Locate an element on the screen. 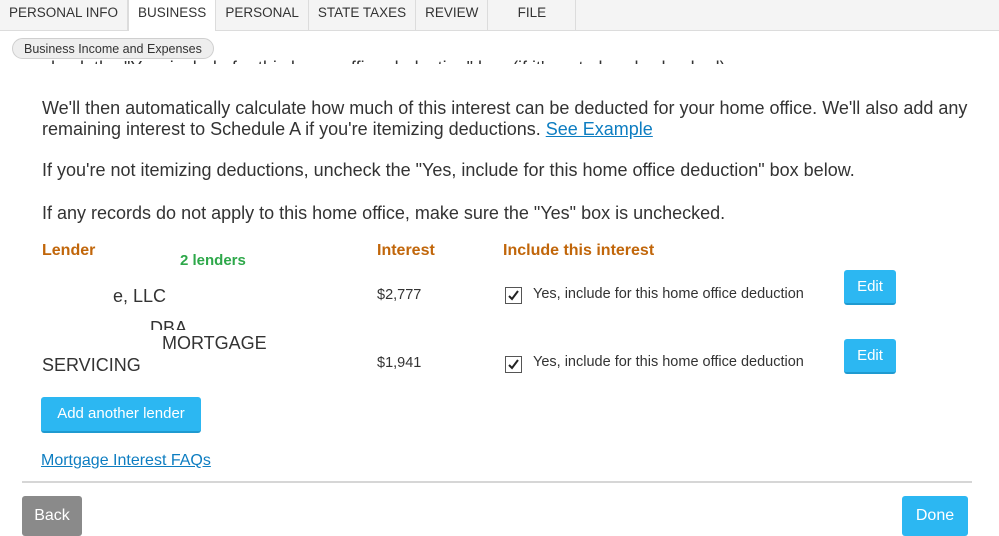  lender-name: e, LLC is located at coordinates (140, 296).